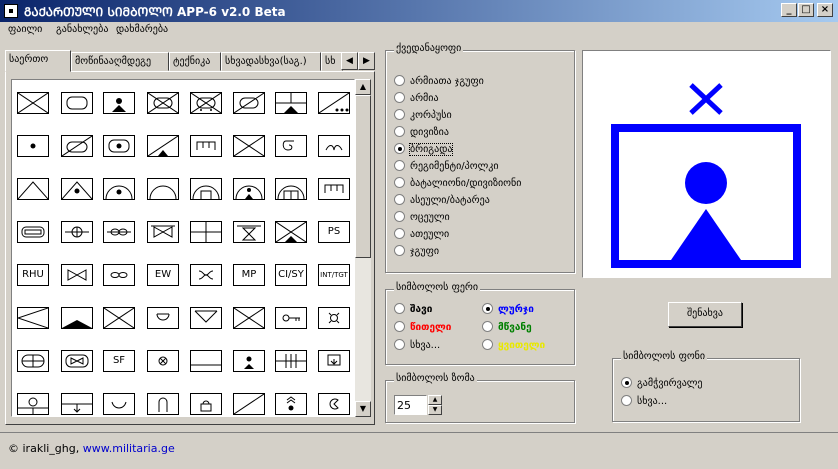  I want to click on radio-army: არმია, so click(416, 98).